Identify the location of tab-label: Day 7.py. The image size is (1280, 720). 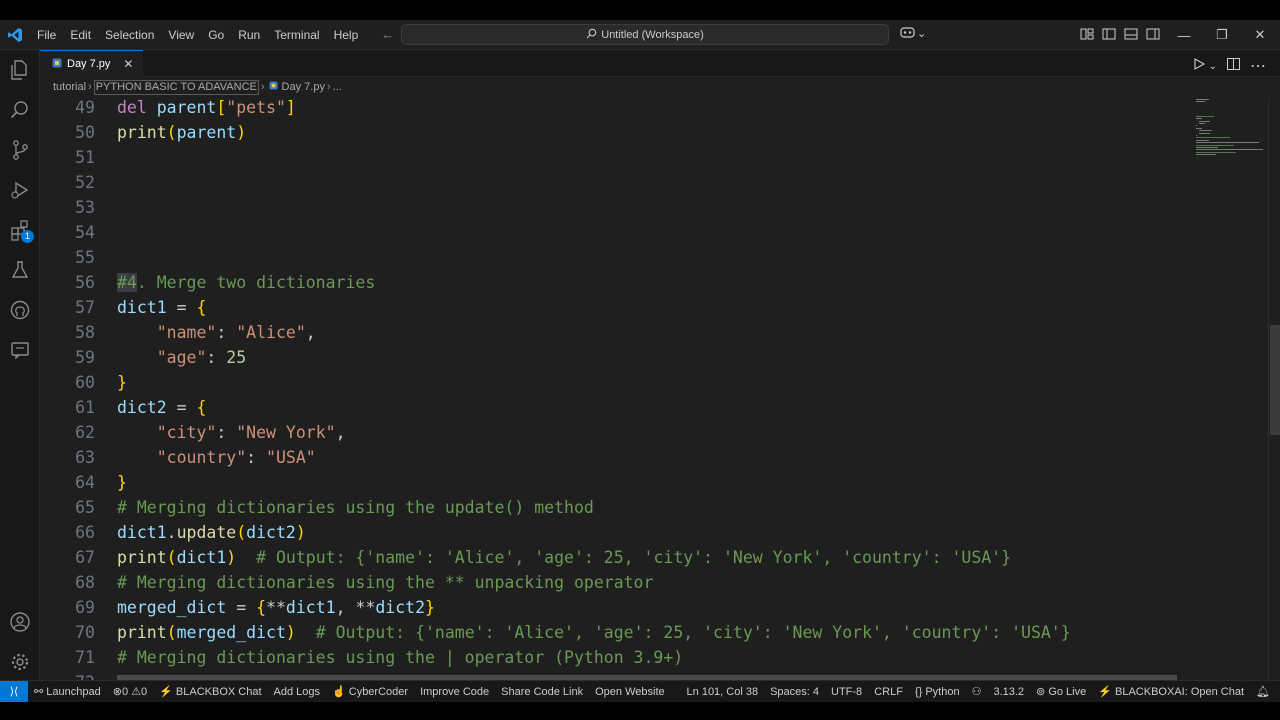
(89, 64).